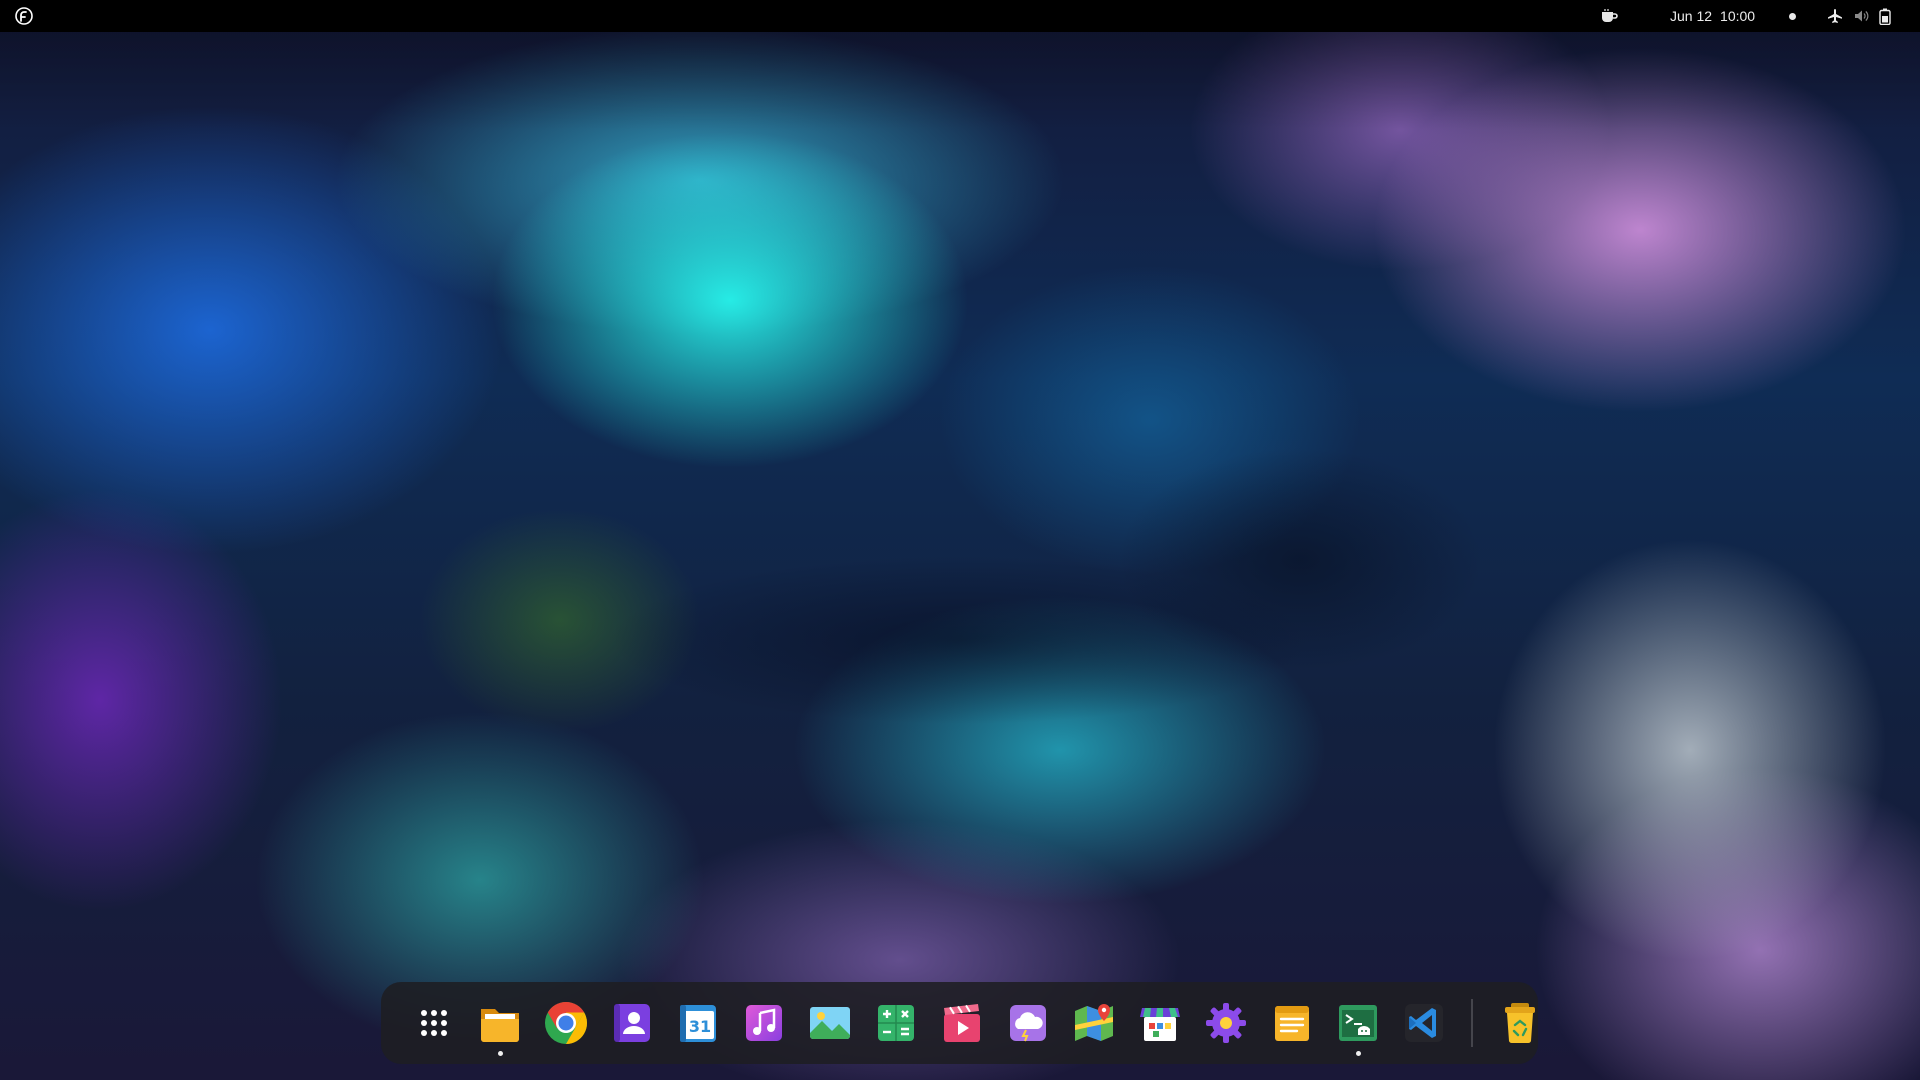 The height and width of the screenshot is (1080, 1920). I want to click on terminal-icon, so click(1358, 1023).